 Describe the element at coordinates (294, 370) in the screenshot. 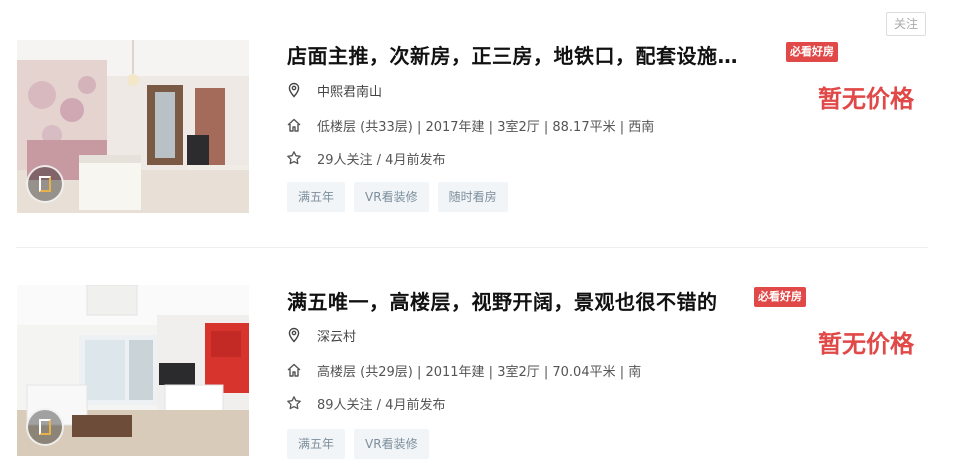

I see `house-icon` at that location.